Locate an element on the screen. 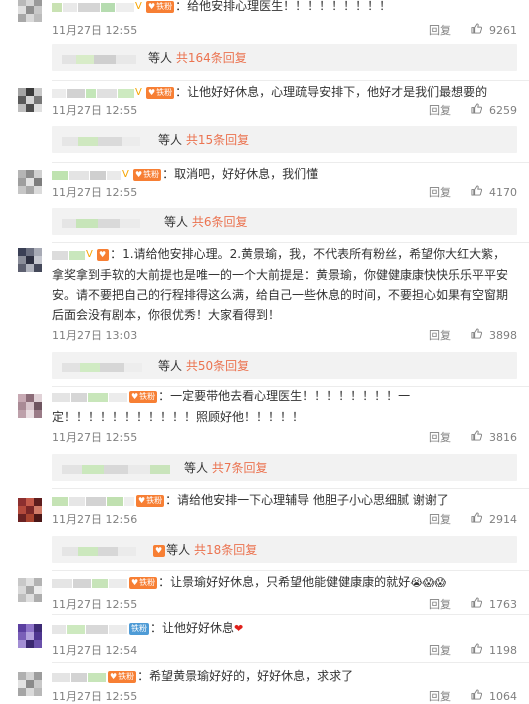 The height and width of the screenshot is (704, 529). reply-count-label: ♥ 等人 共18条回复 is located at coordinates (204, 550).